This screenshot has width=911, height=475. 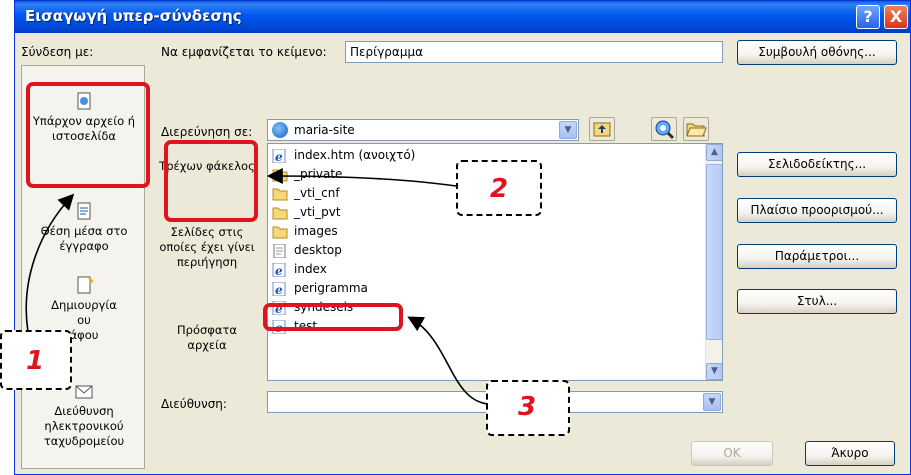 What do you see at coordinates (534, 52) in the screenshot?
I see `display-text-input: Περίγραμμα` at bounding box center [534, 52].